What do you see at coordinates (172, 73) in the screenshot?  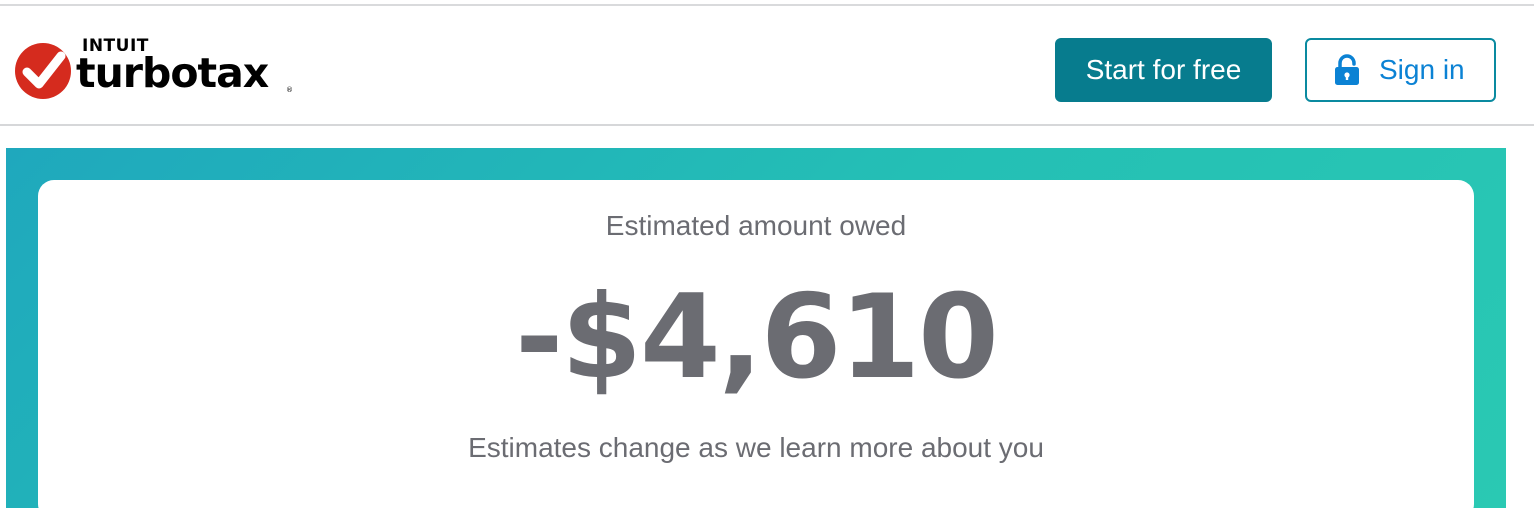 I see `turbotax-wordmark: turbotax` at bounding box center [172, 73].